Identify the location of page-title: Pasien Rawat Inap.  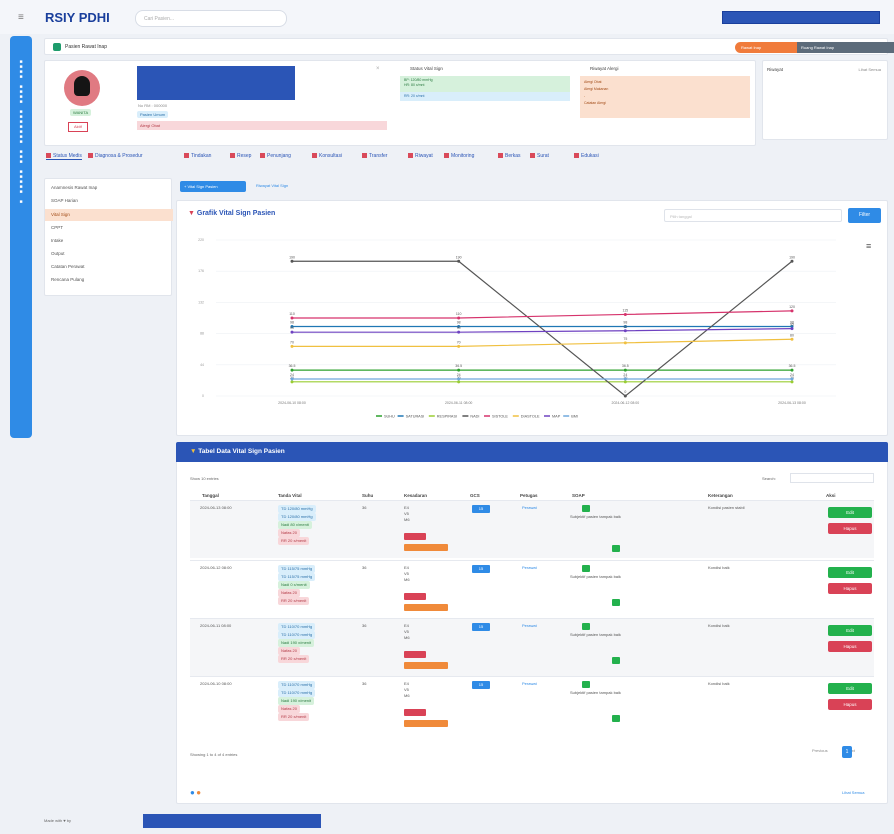
(86, 47).